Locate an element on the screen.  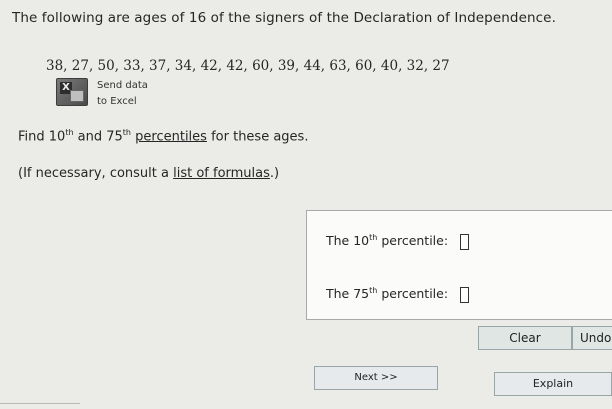
excel-icon: X is located at coordinates (72, 92).